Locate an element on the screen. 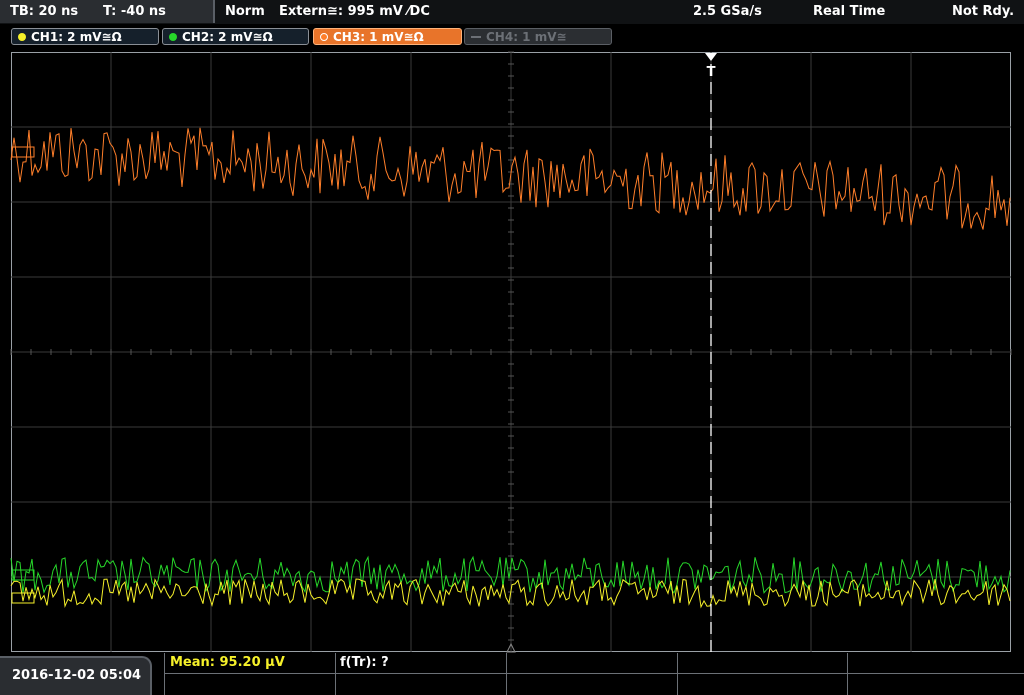  trigger-label: T is located at coordinates (711, 71).